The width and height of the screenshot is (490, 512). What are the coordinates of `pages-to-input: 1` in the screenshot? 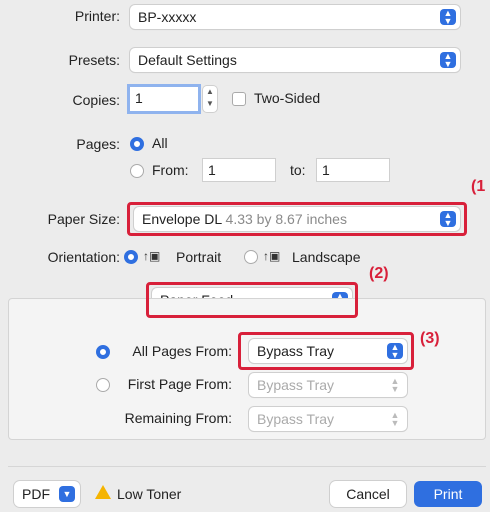 It's located at (353, 170).